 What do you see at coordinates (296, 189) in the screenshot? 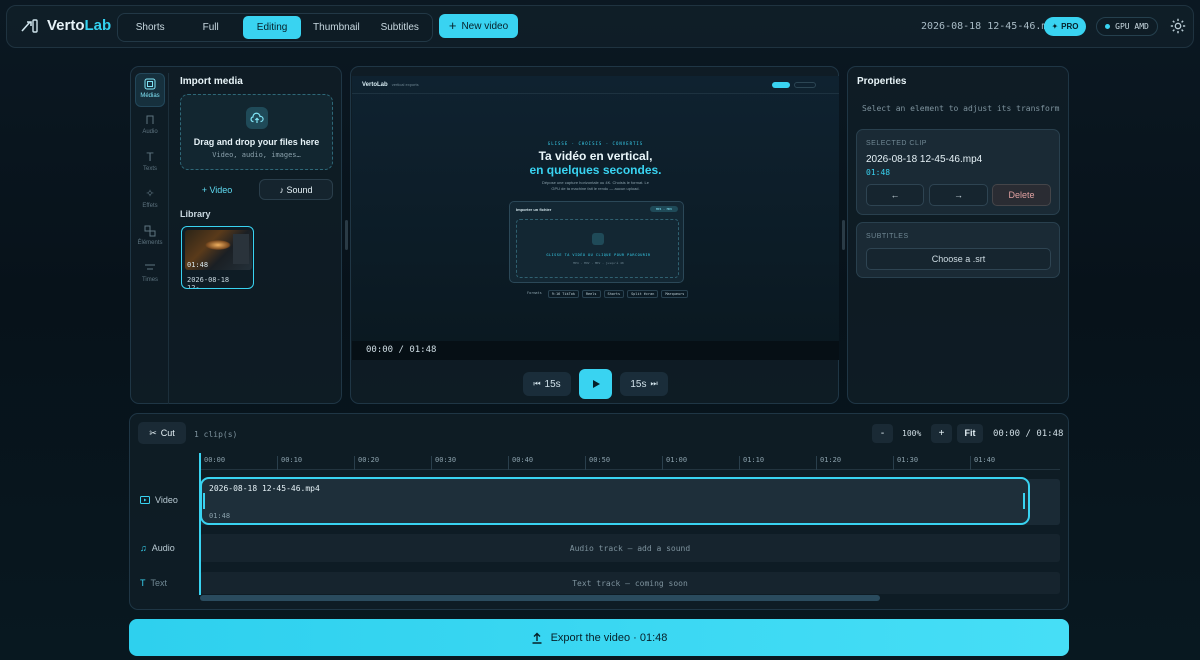
I see `add-sound-button: ♪ Sound` at bounding box center [296, 189].